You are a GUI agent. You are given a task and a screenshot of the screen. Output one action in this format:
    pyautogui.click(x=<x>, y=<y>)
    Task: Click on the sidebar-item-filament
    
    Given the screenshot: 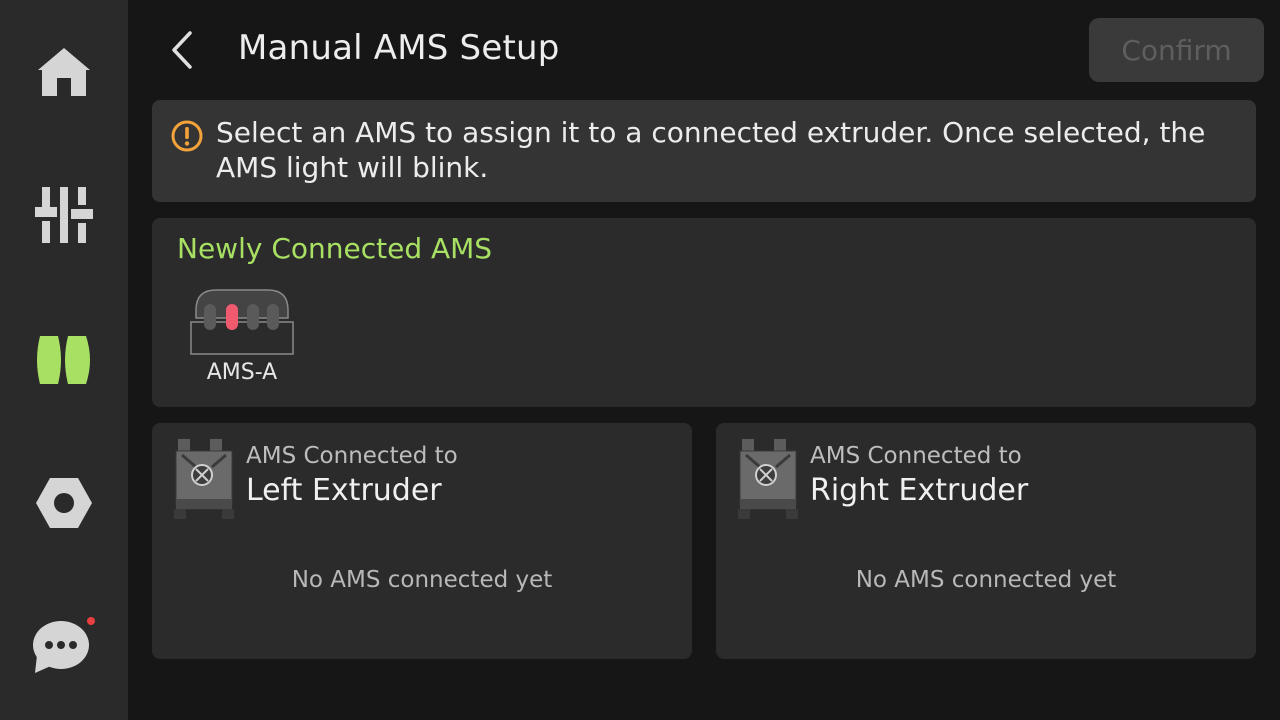 What is the action you would take?
    pyautogui.click(x=64, y=360)
    